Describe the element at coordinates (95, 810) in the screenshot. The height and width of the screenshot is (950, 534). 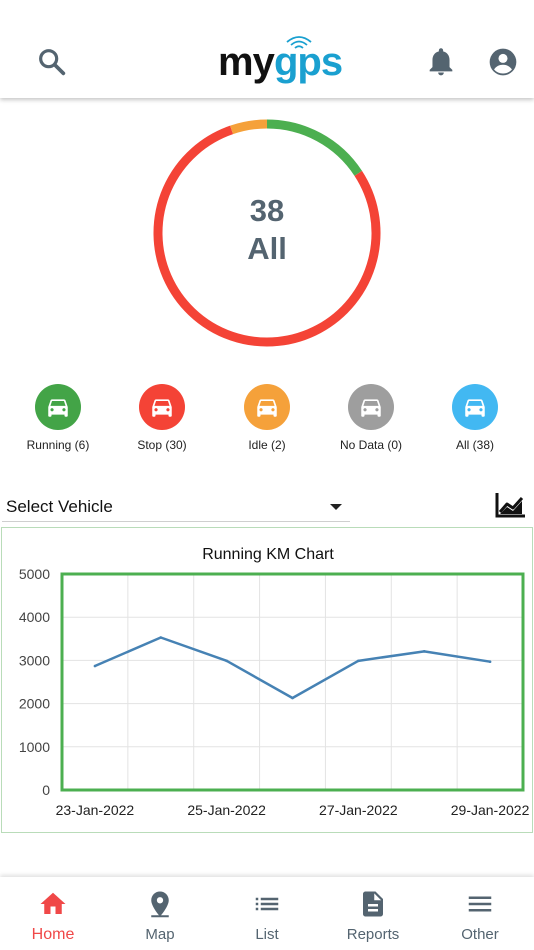
I see `x-tick-label: 23-Jan-2022` at that location.